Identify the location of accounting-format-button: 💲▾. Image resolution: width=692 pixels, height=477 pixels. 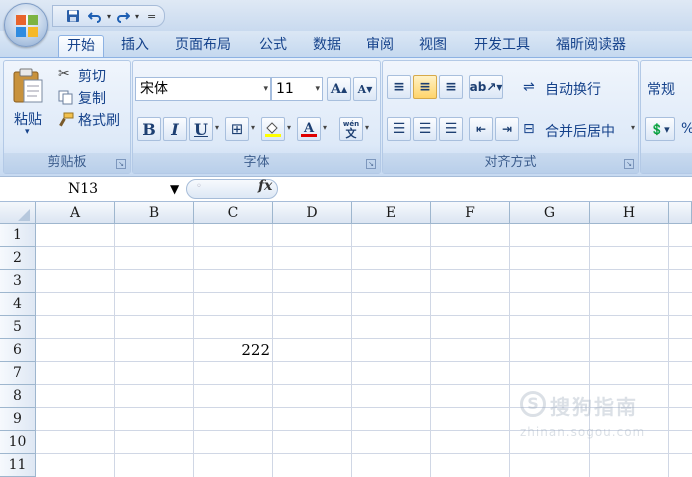
(660, 129).